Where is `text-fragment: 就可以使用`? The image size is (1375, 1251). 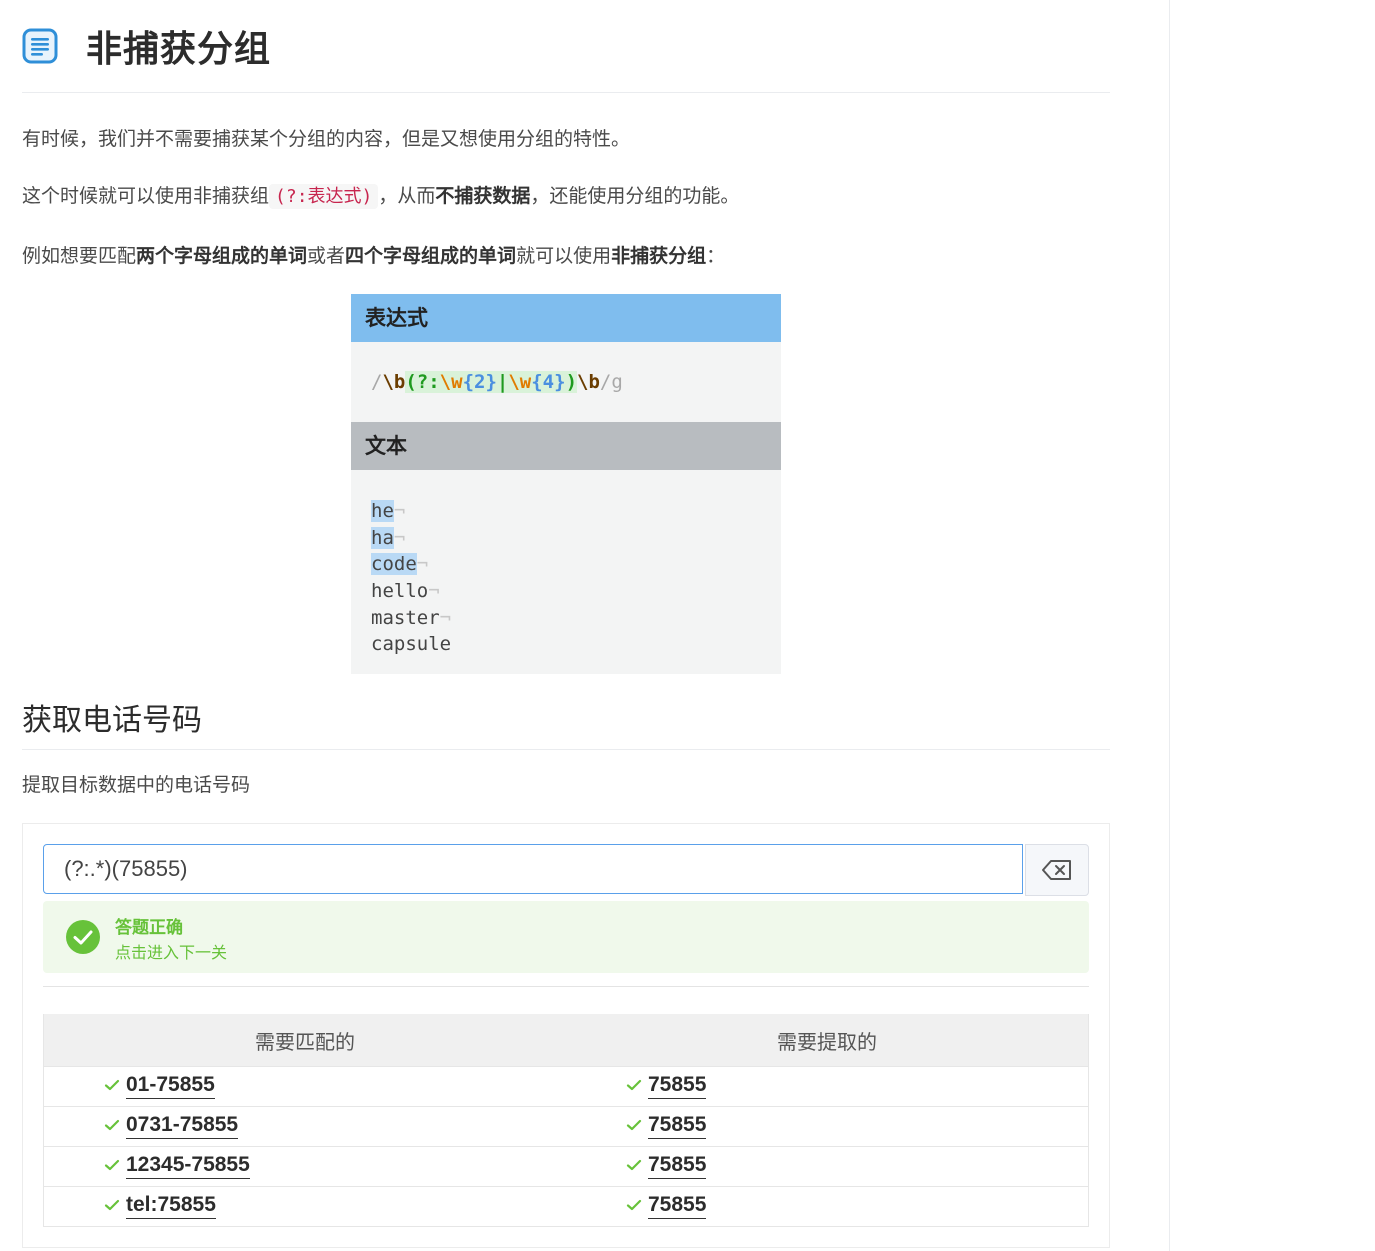 text-fragment: 就可以使用 is located at coordinates (564, 256).